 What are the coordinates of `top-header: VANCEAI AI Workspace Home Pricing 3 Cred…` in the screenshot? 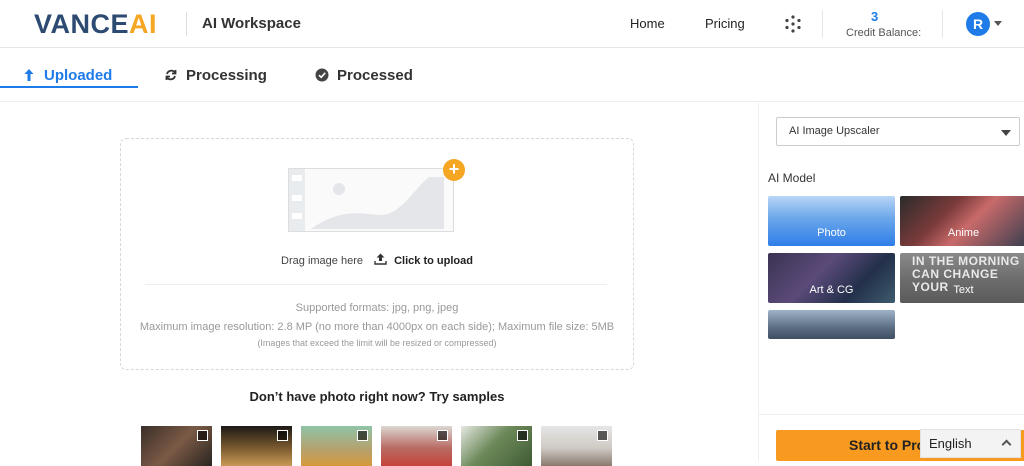 It's located at (512, 24).